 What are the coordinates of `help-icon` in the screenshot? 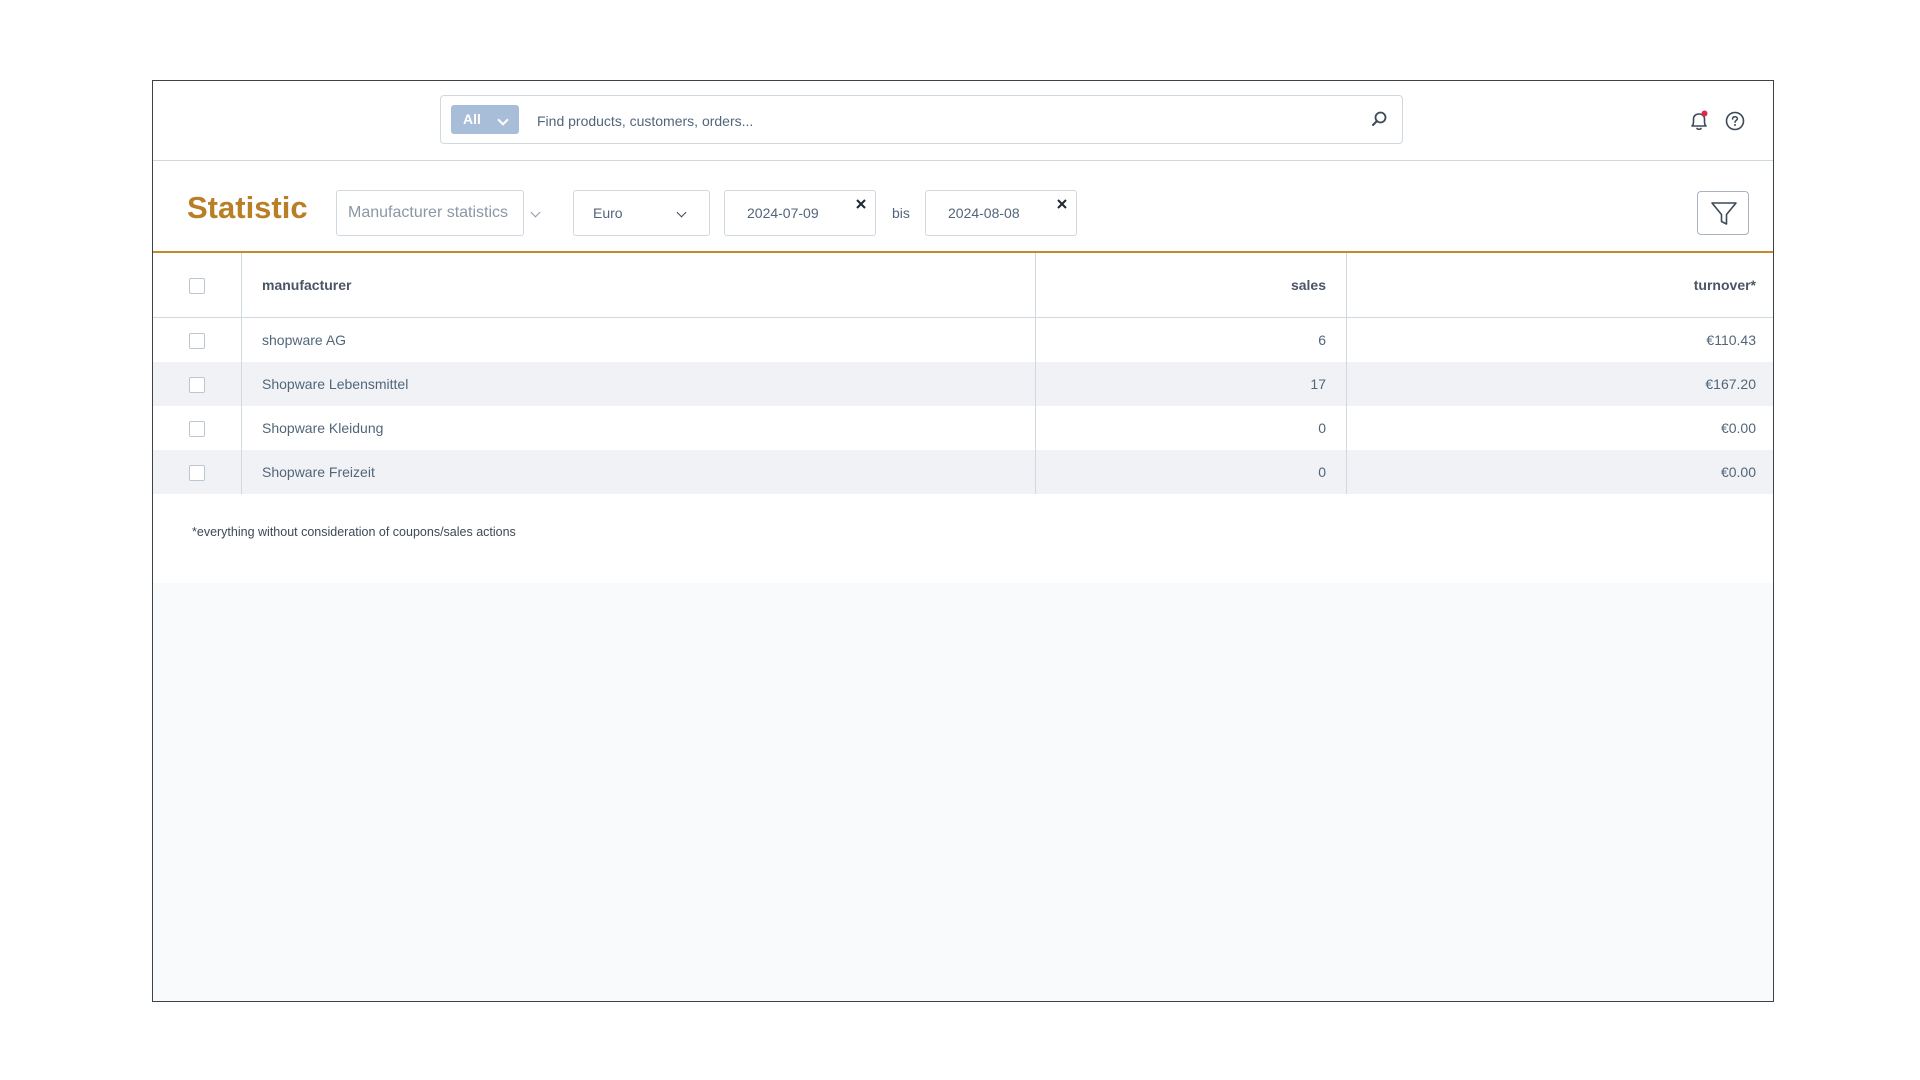 It's located at (1735, 121).